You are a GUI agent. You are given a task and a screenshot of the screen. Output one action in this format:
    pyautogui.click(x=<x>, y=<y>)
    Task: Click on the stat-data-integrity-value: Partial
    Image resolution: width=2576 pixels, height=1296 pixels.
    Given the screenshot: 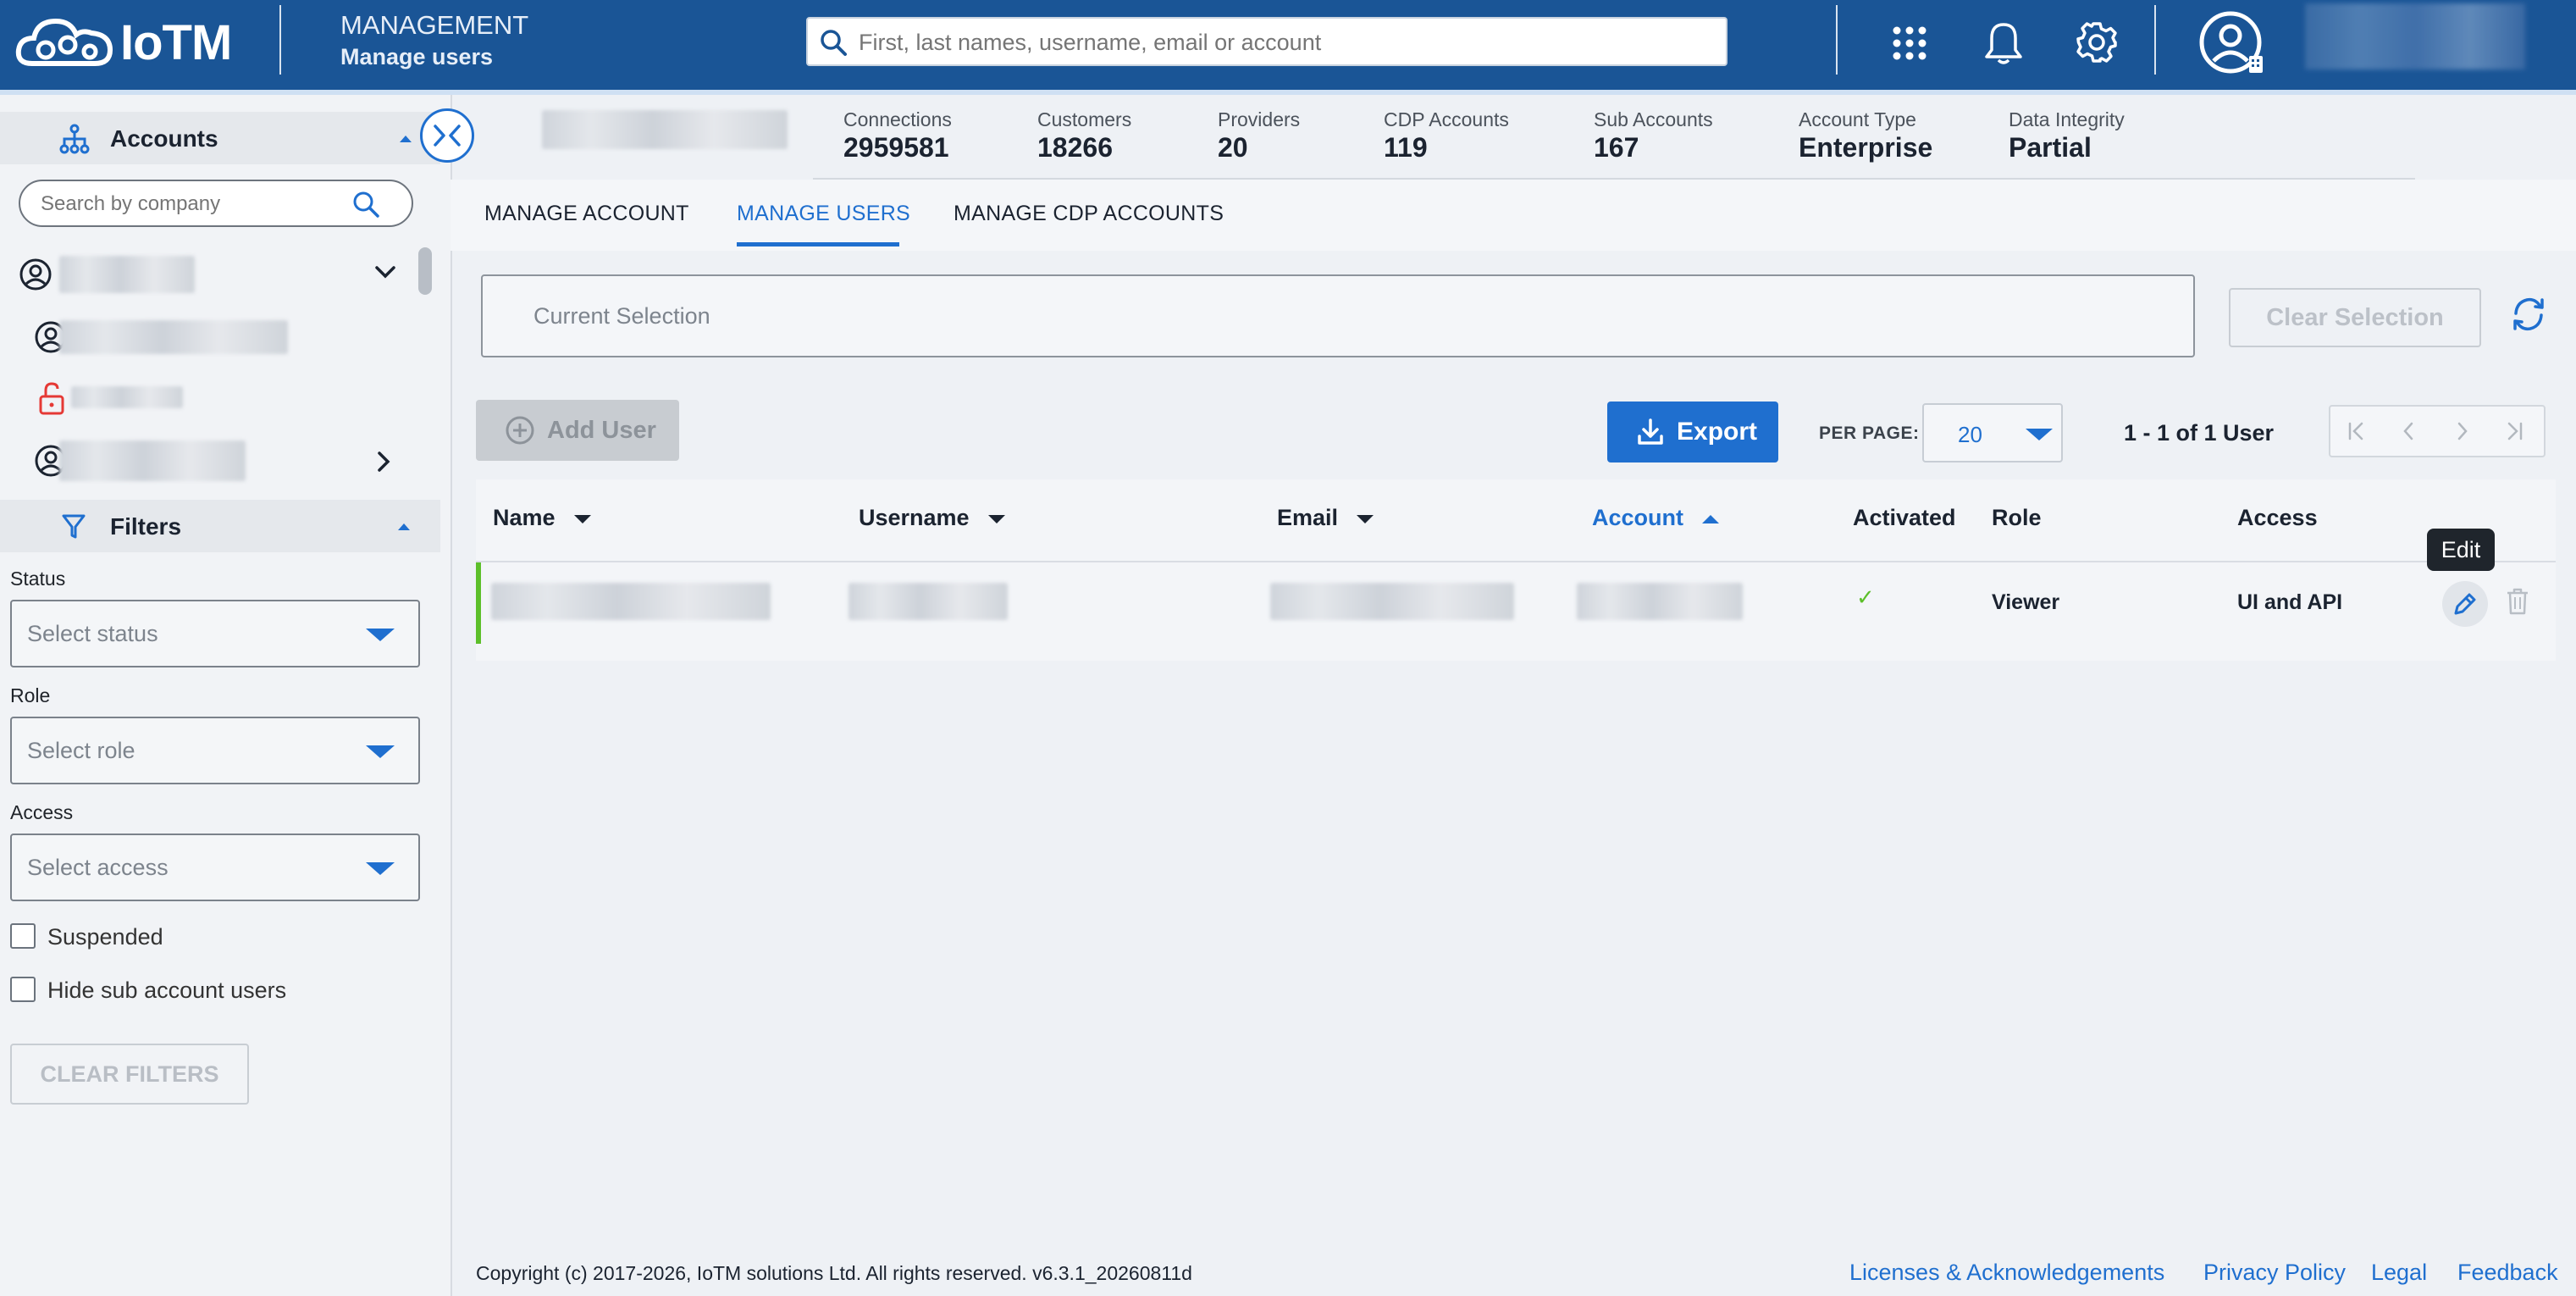 What is the action you would take?
    pyautogui.click(x=2050, y=147)
    